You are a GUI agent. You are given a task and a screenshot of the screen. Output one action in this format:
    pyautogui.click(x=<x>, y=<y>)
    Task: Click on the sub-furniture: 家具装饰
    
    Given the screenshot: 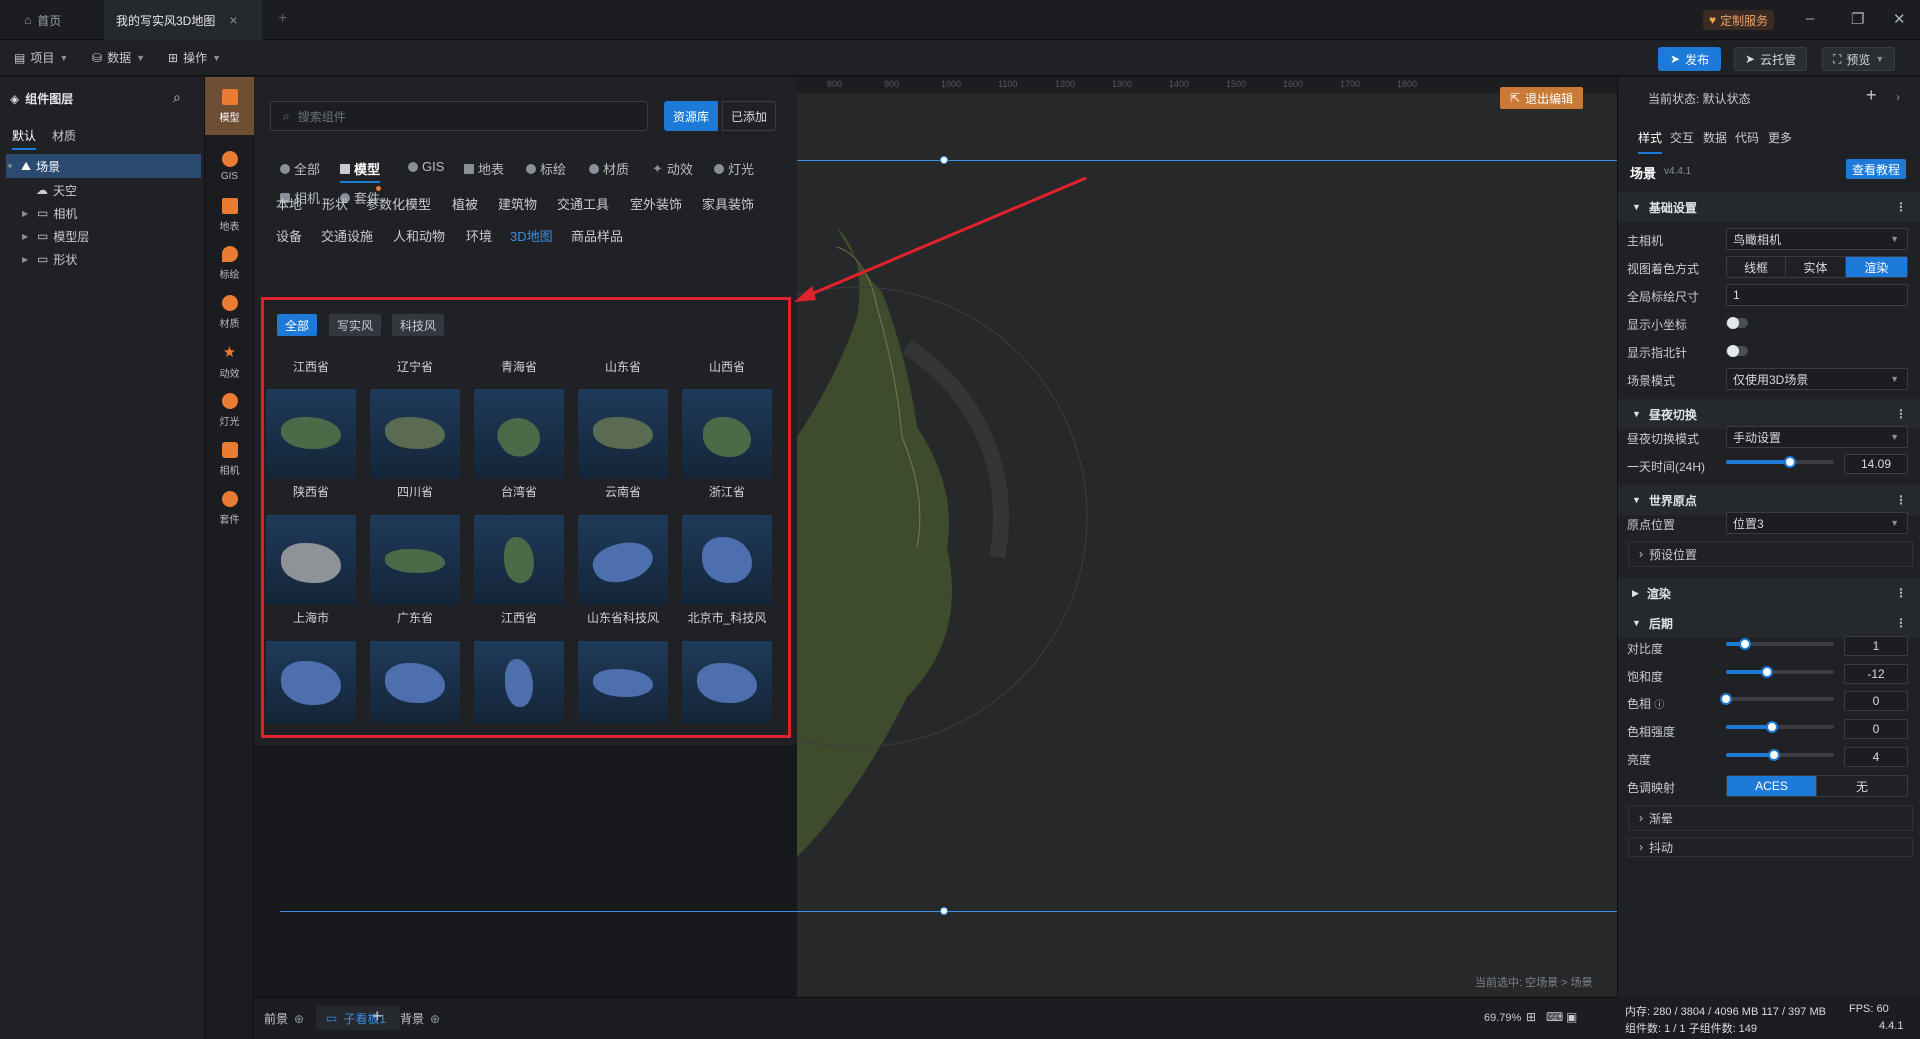 What is the action you would take?
    pyautogui.click(x=728, y=203)
    